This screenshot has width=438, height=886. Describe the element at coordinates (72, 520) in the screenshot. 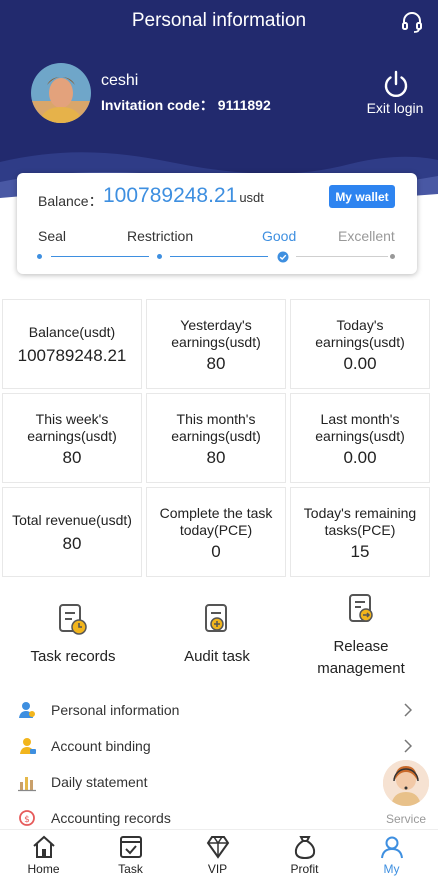

I see `stat-label: Total revenue(usdt)` at that location.